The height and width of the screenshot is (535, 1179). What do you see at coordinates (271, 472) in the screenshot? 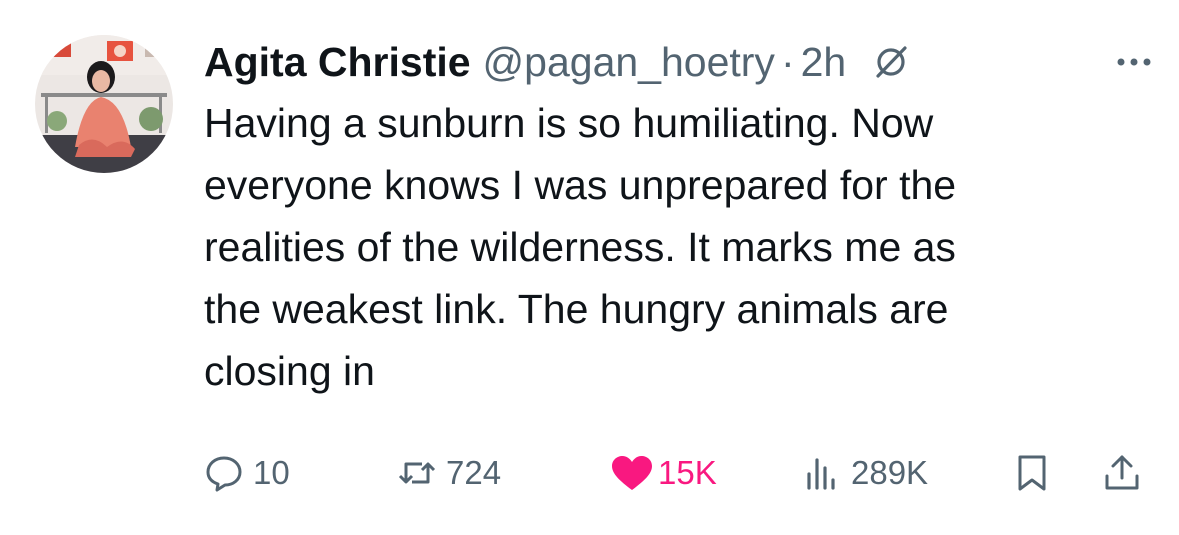
I see `reply-count: 10` at bounding box center [271, 472].